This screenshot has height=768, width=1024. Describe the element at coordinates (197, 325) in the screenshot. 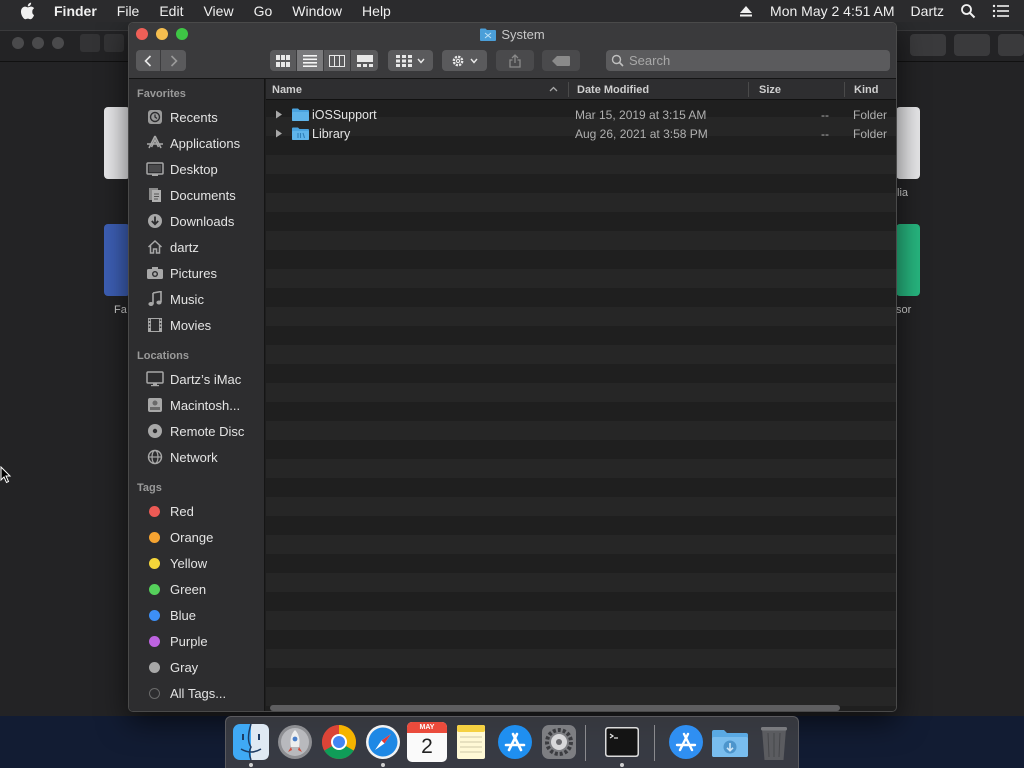

I see `sidebar-item-movies: Movies` at that location.